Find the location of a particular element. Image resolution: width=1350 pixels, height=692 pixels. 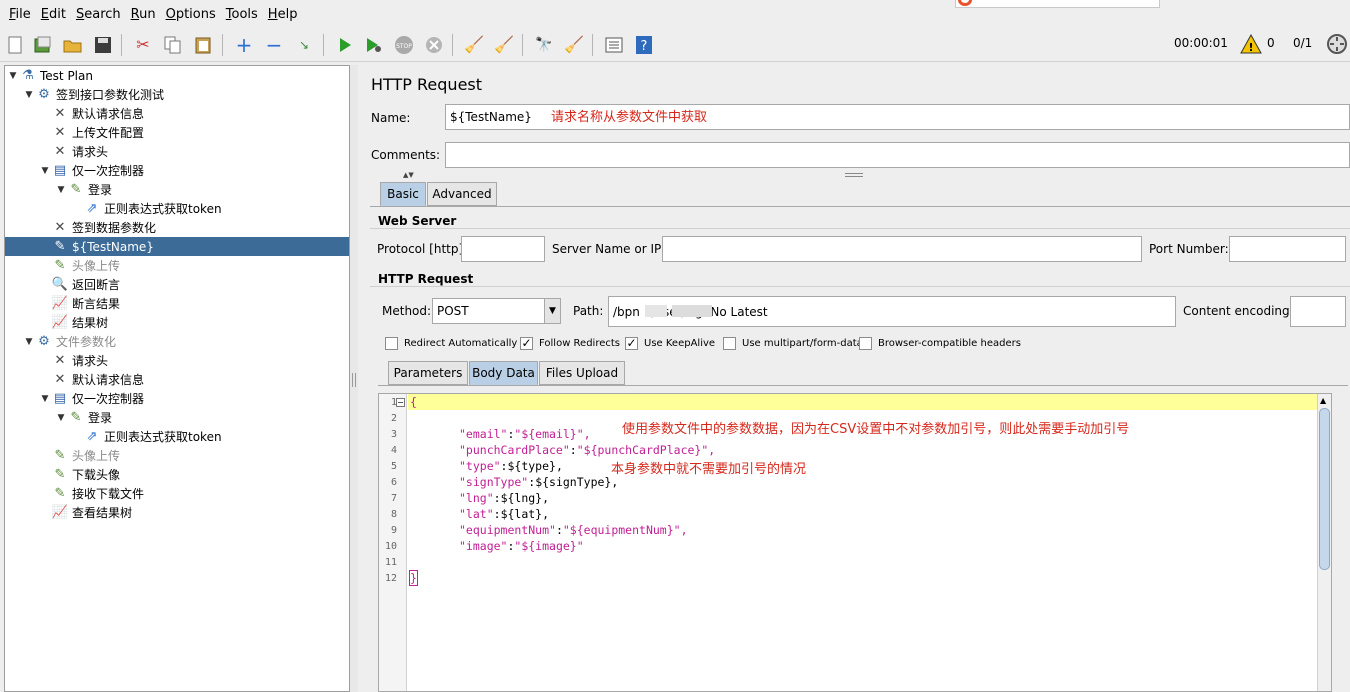

tree-node: 📈 结果树 is located at coordinates (56, 322).